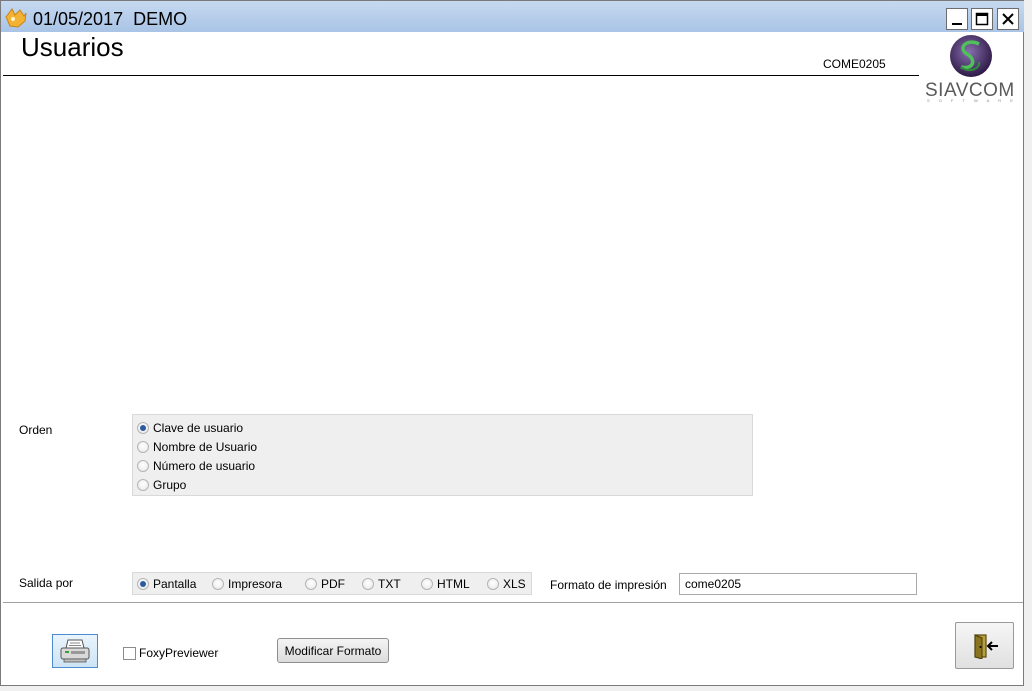 This screenshot has height=691, width=1032. What do you see at coordinates (204, 466) in the screenshot?
I see `orden-option-label: Número de usuario` at bounding box center [204, 466].